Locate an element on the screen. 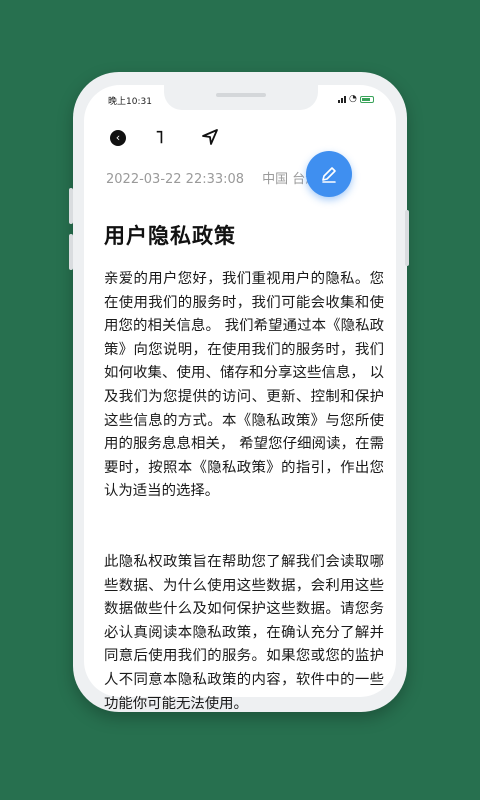 The width and height of the screenshot is (480, 800). status-icons: ◔ is located at coordinates (356, 99).